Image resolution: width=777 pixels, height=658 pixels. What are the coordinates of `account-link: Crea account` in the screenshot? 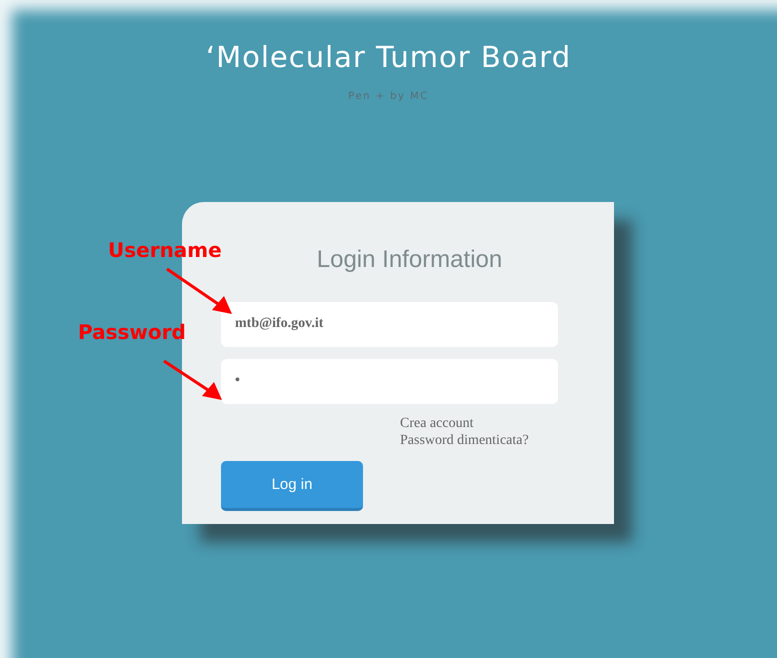 It's located at (437, 424).